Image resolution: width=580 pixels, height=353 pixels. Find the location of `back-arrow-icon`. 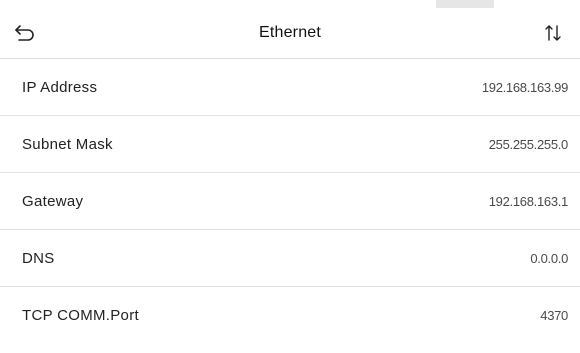

back-arrow-icon is located at coordinates (24, 33).